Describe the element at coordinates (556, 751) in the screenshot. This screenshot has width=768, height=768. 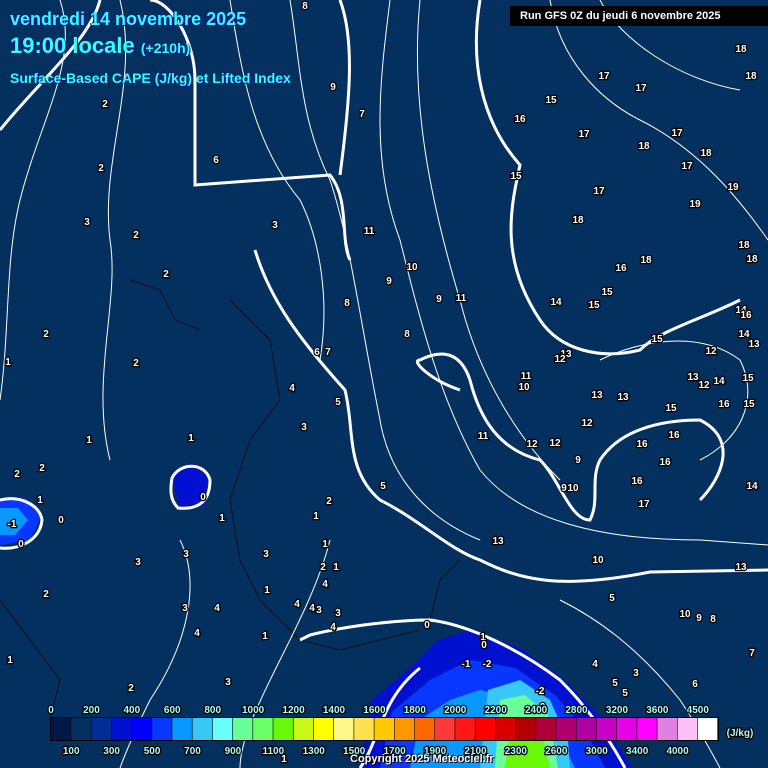
I see `colorbar-bottom-label: 2600` at that location.